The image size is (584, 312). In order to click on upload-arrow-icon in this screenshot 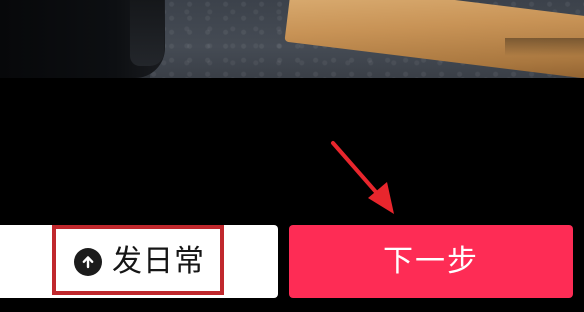, I will do `click(88, 262)`.